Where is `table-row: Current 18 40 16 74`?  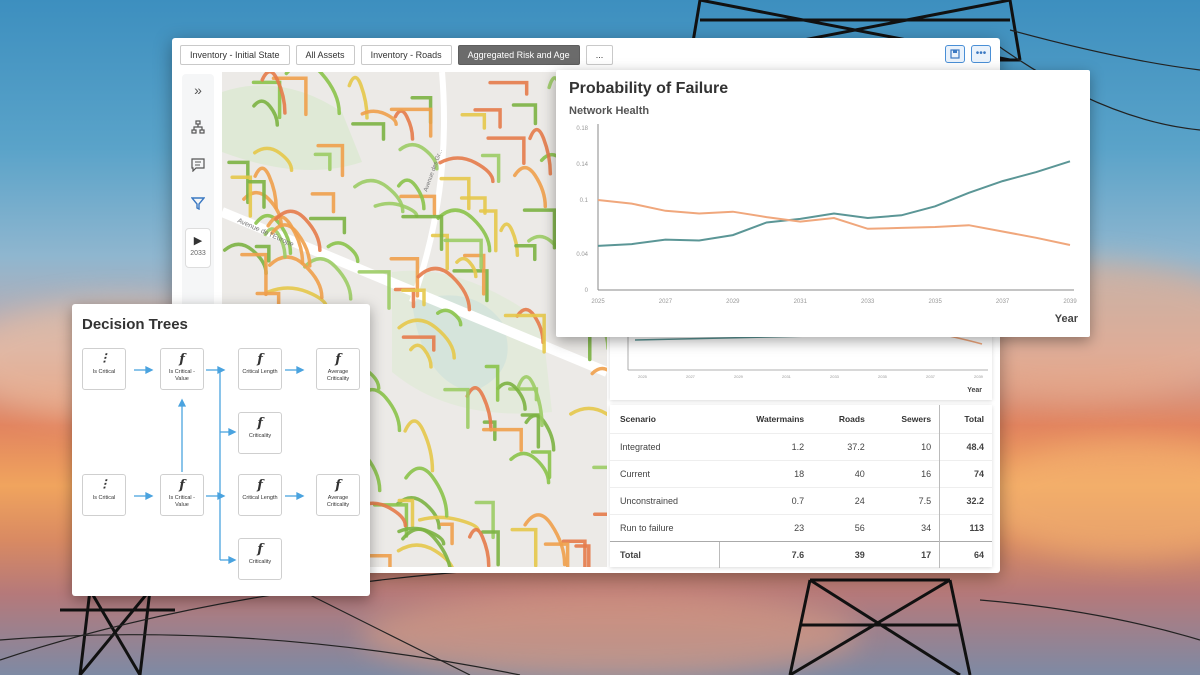
table-row: Current 18 40 16 74 is located at coordinates (801, 473).